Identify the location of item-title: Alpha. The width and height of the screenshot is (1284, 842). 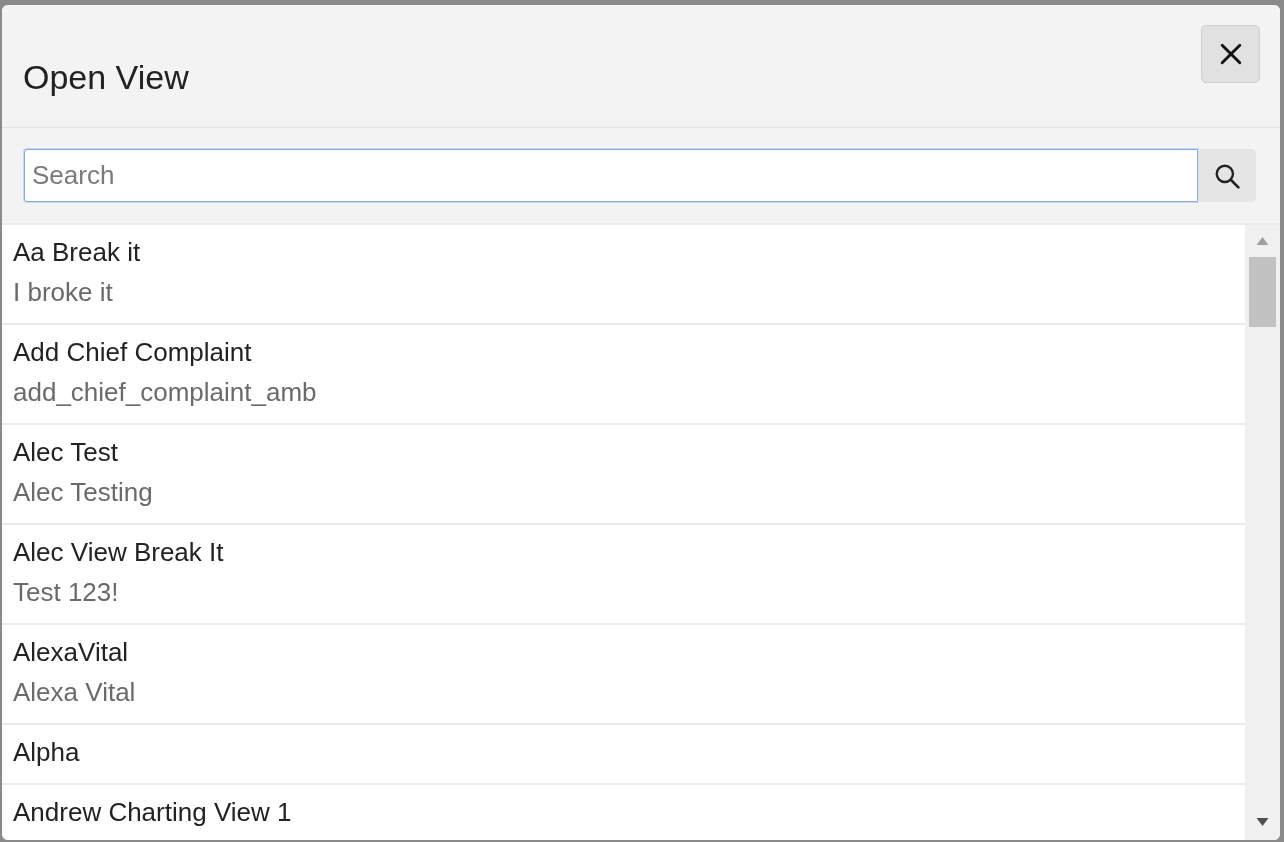
(47, 752).